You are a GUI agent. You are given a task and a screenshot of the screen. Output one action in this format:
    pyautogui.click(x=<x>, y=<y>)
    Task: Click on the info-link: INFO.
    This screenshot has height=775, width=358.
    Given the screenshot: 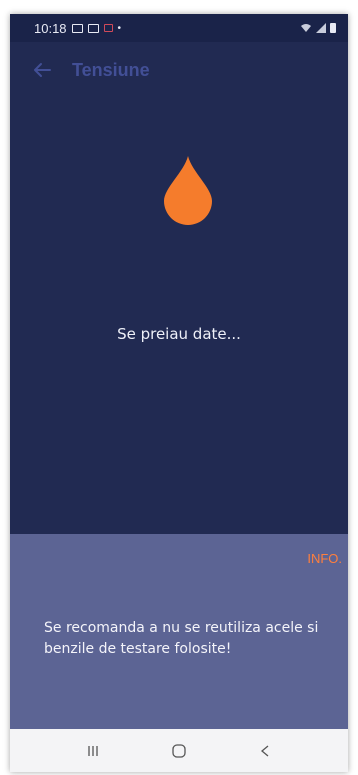 What is the action you would take?
    pyautogui.click(x=324, y=558)
    